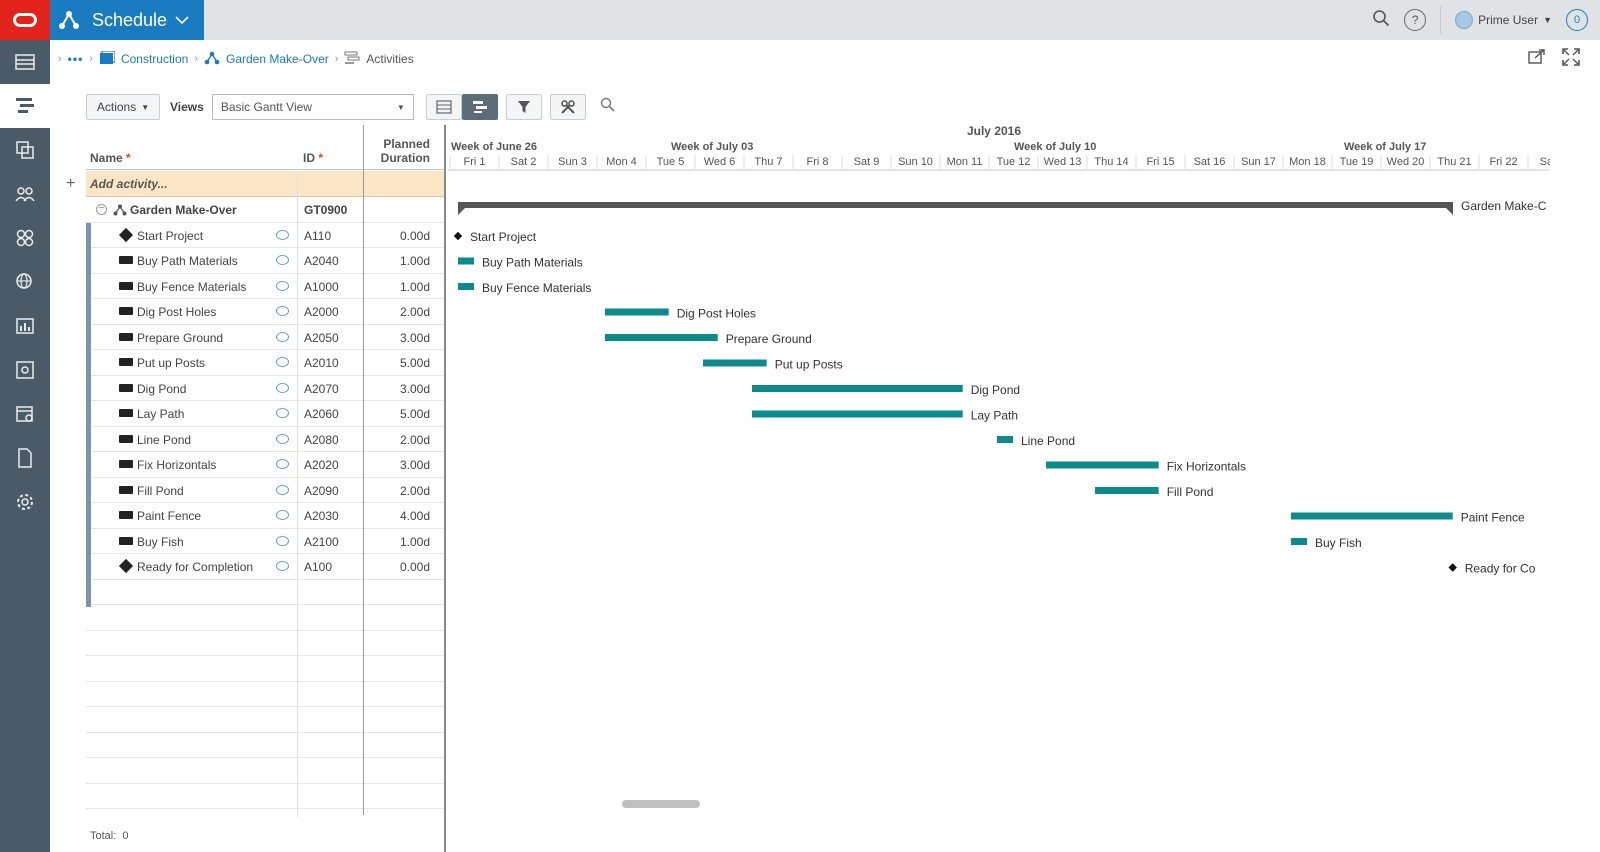 The image size is (1600, 852). Describe the element at coordinates (414, 439) in the screenshot. I see `activity-duration: 2.00d` at that location.